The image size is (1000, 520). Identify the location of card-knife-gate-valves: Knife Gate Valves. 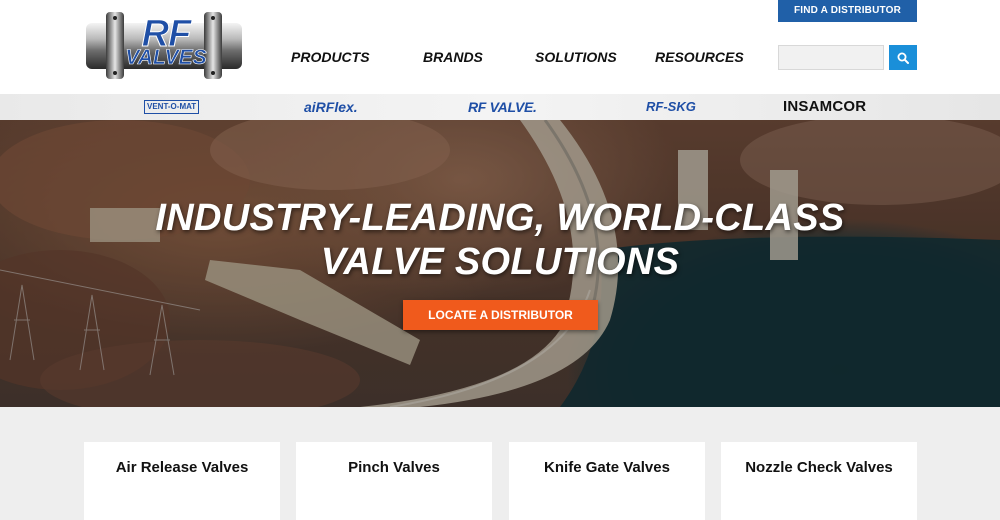
(607, 481).